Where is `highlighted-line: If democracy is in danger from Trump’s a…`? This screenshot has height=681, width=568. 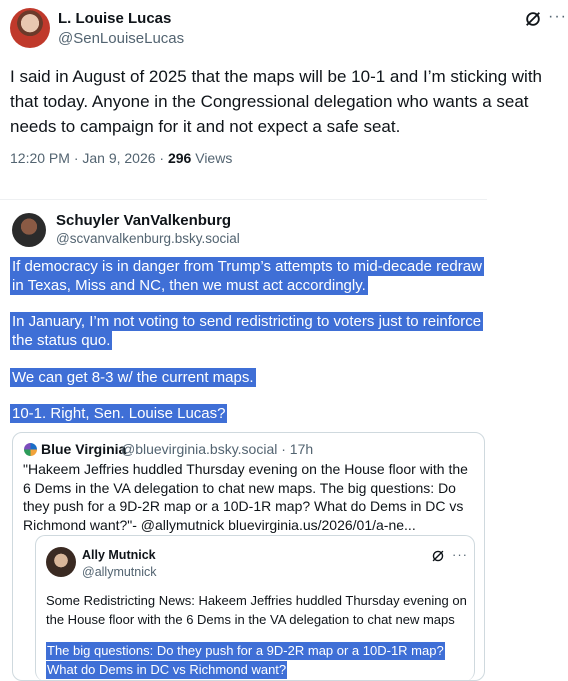 highlighted-line: If democracy is in danger from Trump’s a… is located at coordinates (247, 266).